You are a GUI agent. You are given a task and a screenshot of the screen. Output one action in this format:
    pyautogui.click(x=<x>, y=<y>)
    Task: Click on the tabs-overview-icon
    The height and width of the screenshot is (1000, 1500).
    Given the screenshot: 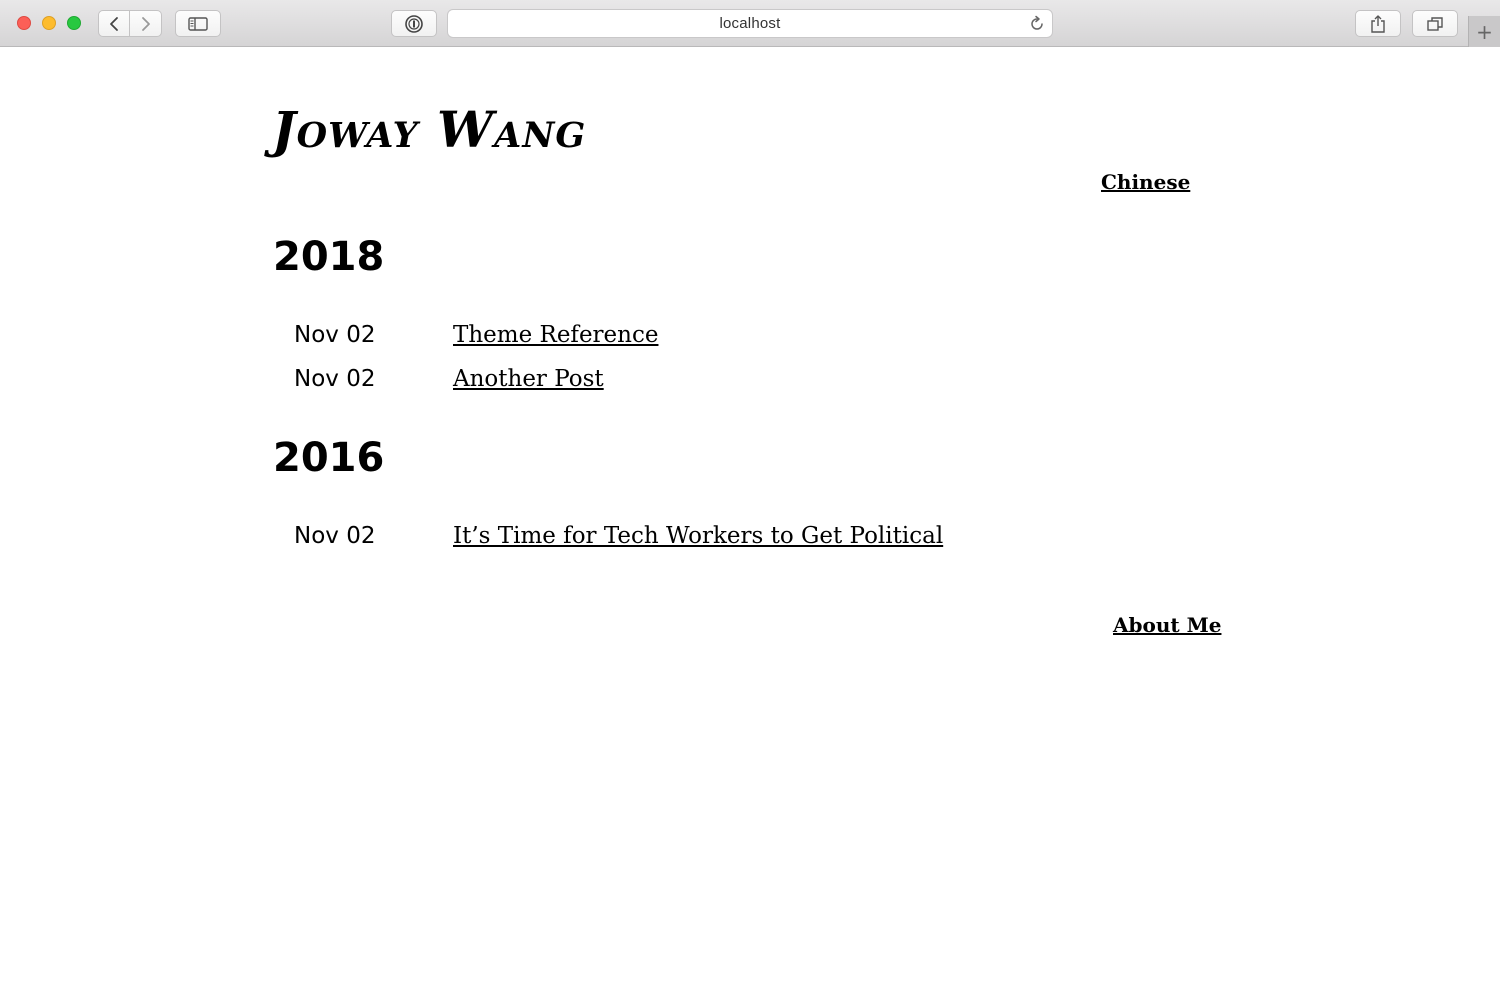 What is the action you would take?
    pyautogui.click(x=1435, y=23)
    